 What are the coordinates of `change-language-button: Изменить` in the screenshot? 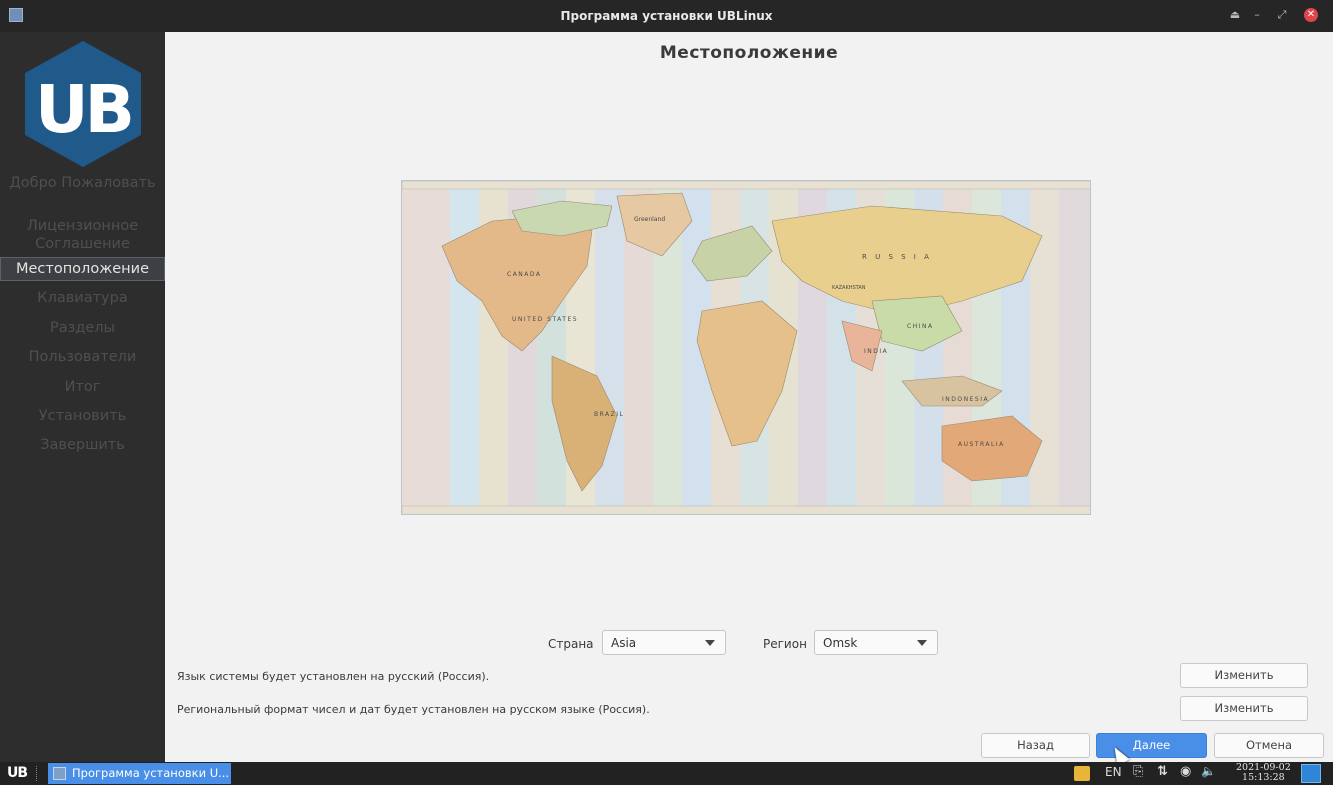 It's located at (1244, 675).